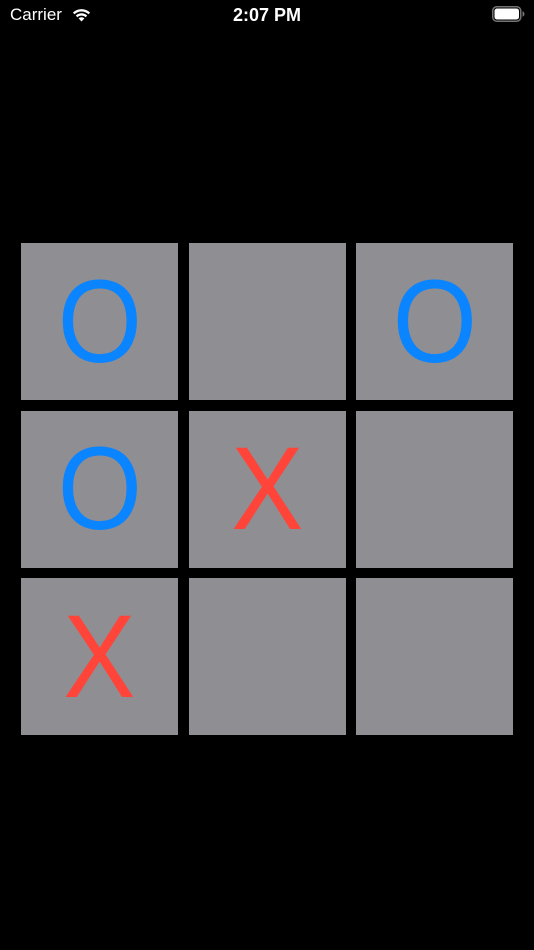 The image size is (534, 950). I want to click on battery-icon, so click(508, 14).